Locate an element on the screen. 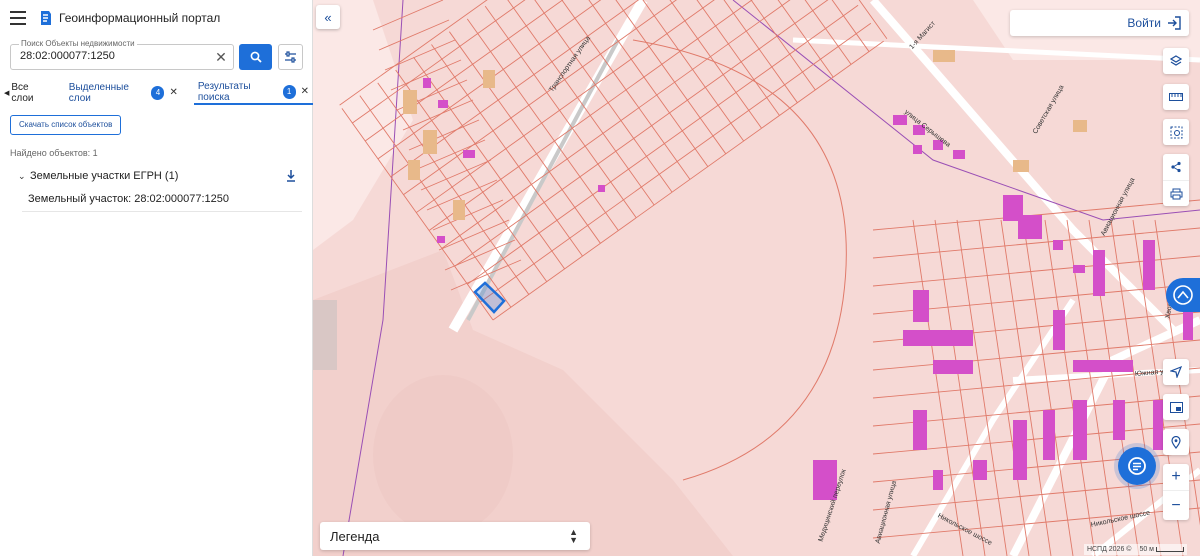  map-tools-share is located at coordinates (1176, 180).